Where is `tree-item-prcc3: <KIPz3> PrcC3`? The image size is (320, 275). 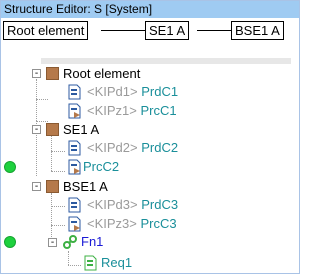
tree-item-prcc3: <KIPz3> PrcC3 is located at coordinates (132, 224).